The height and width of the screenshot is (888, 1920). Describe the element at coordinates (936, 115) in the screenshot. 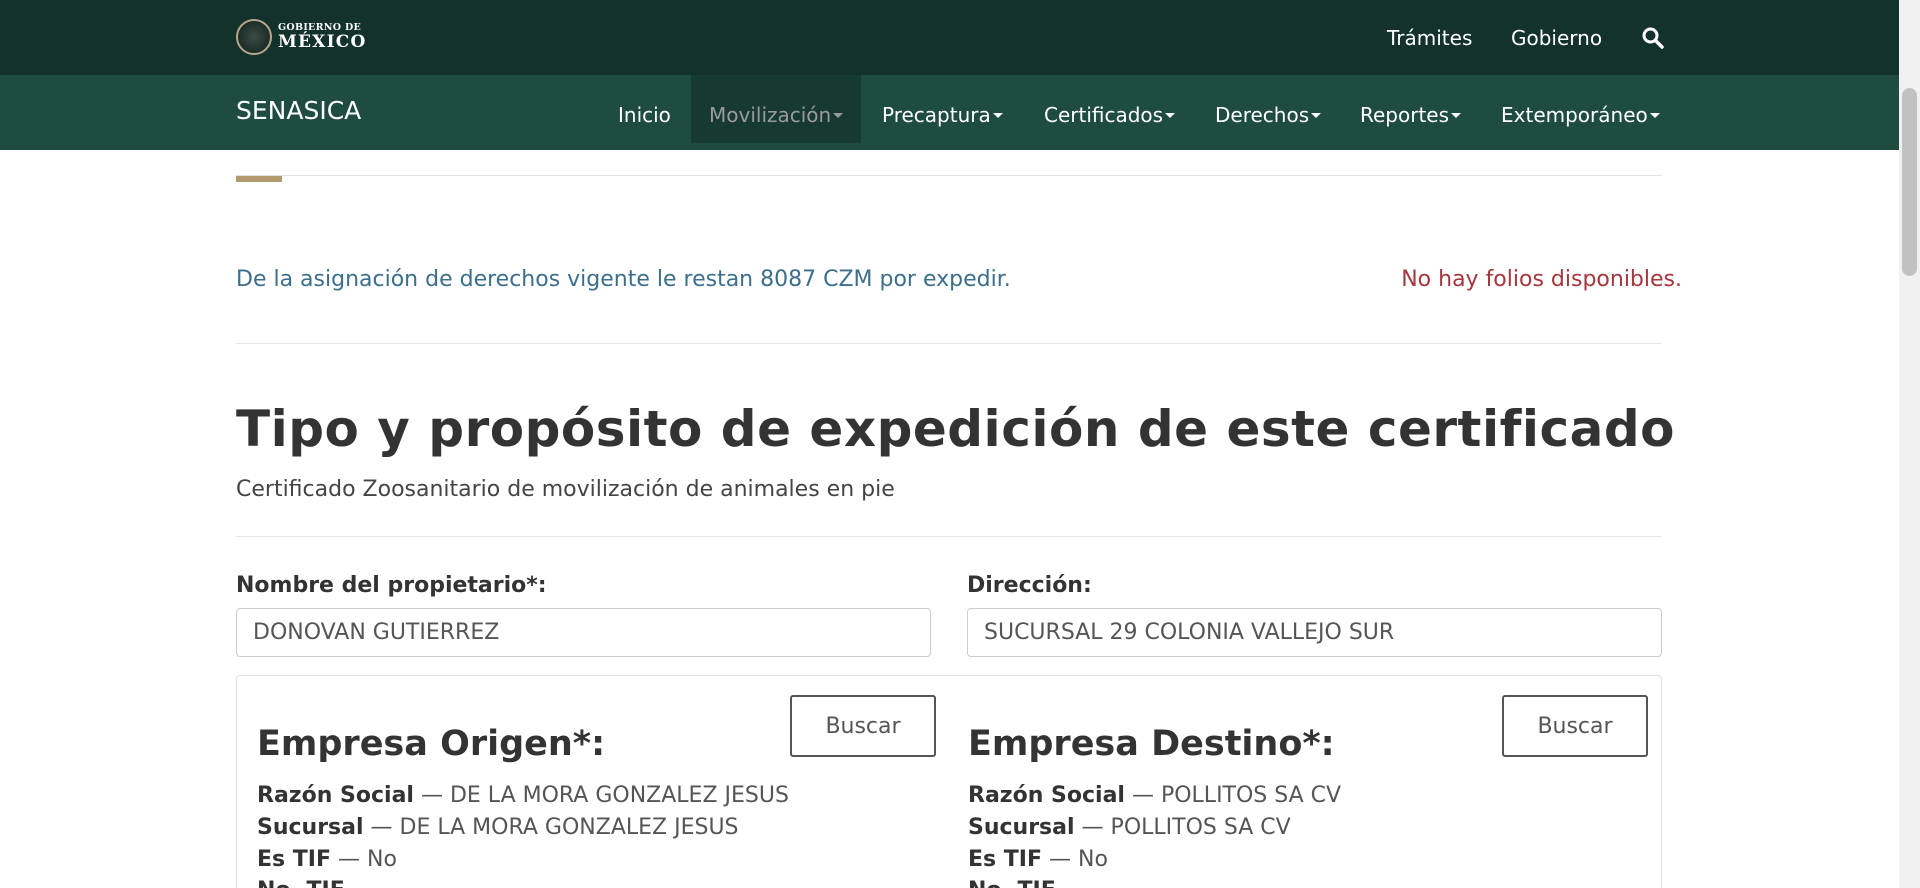

I see `nav-item-label: Precaptura` at that location.